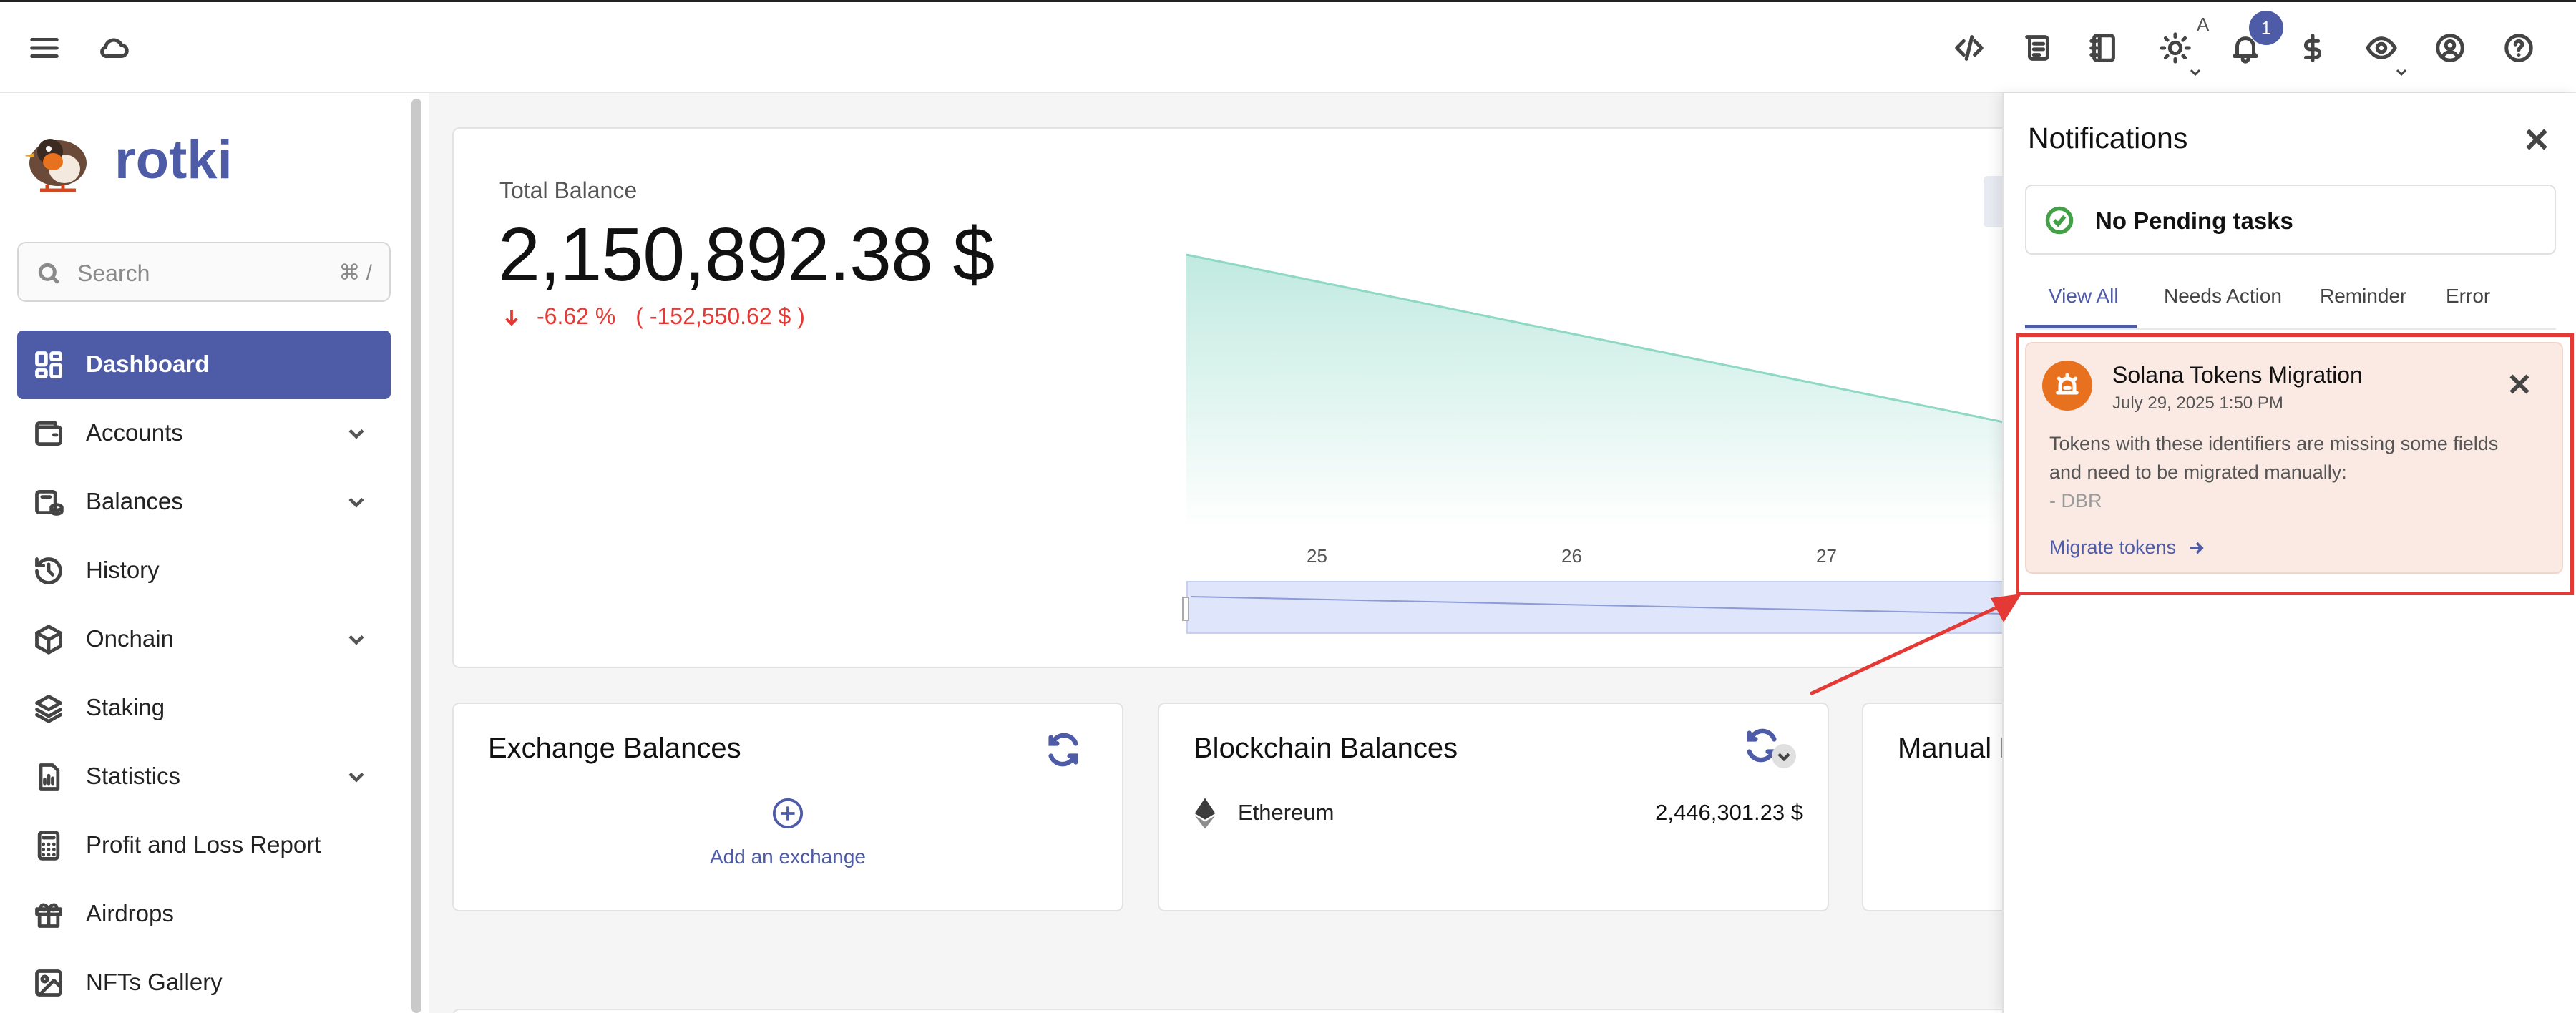  What do you see at coordinates (568, 190) in the screenshot?
I see `total-balance-label: Total Balance` at bounding box center [568, 190].